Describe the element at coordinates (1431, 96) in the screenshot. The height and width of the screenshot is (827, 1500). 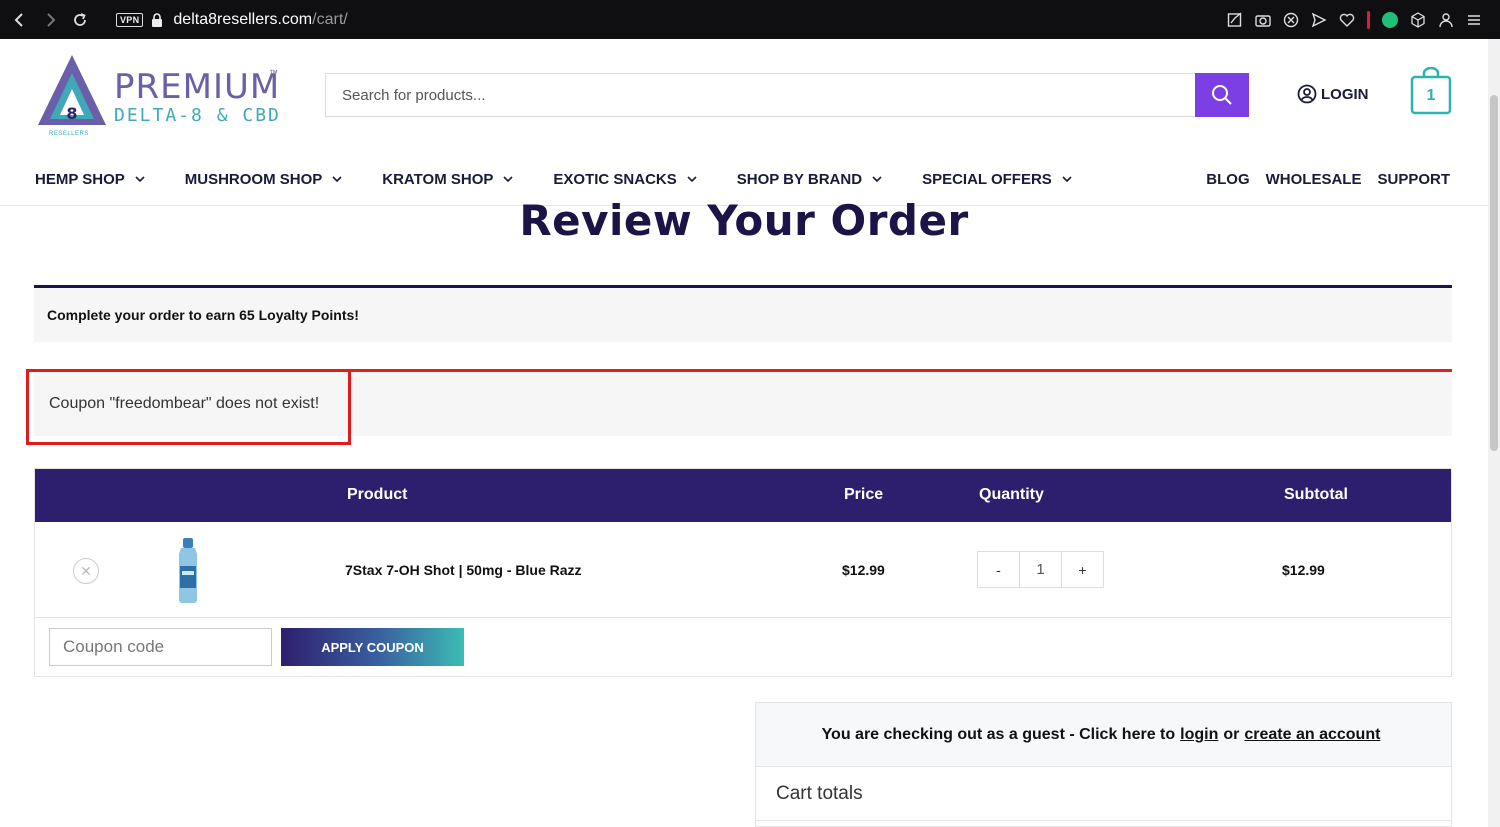
I see `cart-count-badge: 1` at that location.